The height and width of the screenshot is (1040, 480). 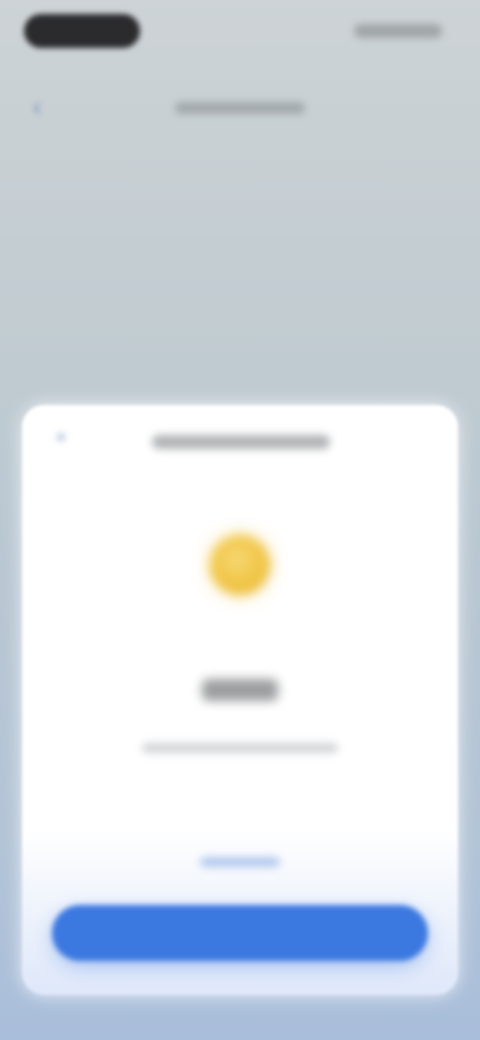 I want to click on chevron-left-icon: ‹, so click(x=37, y=106).